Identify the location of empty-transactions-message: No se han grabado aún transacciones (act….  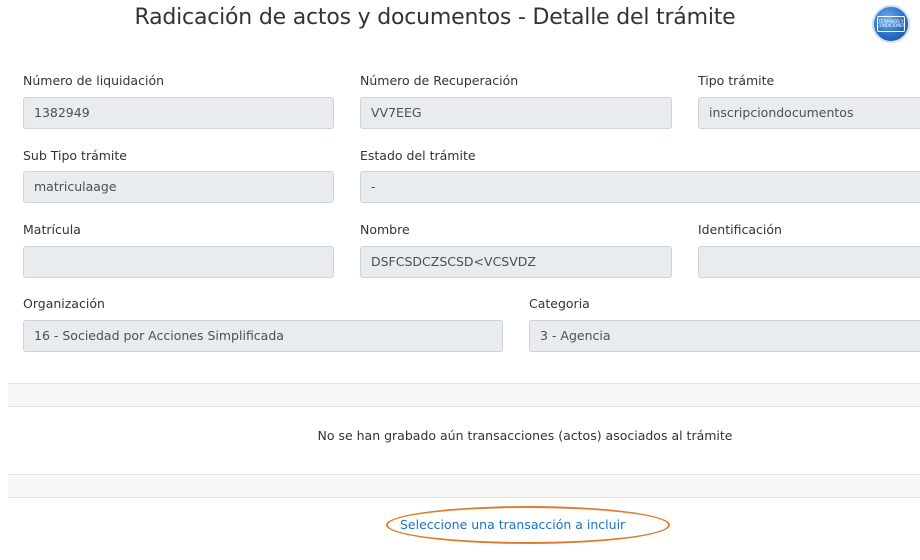
(525, 435).